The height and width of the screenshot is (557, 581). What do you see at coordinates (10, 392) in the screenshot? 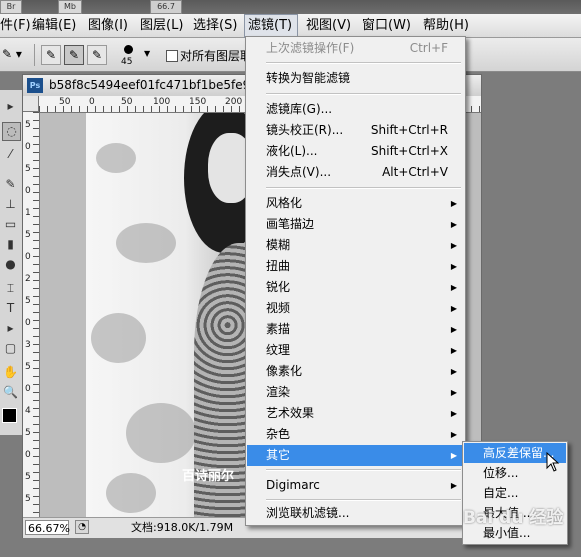
I see `zoom-tool-icon: 🔍` at bounding box center [10, 392].